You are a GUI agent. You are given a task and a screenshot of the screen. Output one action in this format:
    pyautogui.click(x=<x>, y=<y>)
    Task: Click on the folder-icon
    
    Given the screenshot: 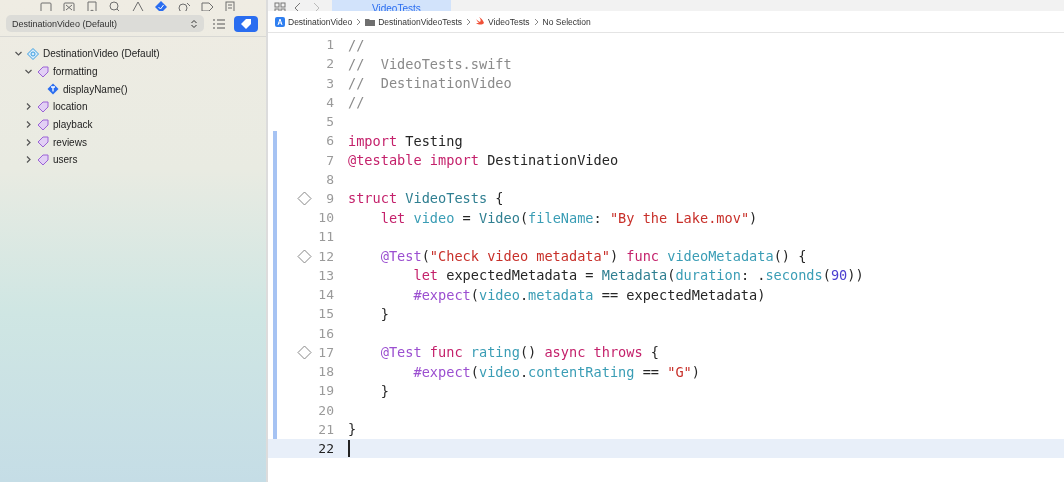 What is the action you would take?
    pyautogui.click(x=370, y=21)
    